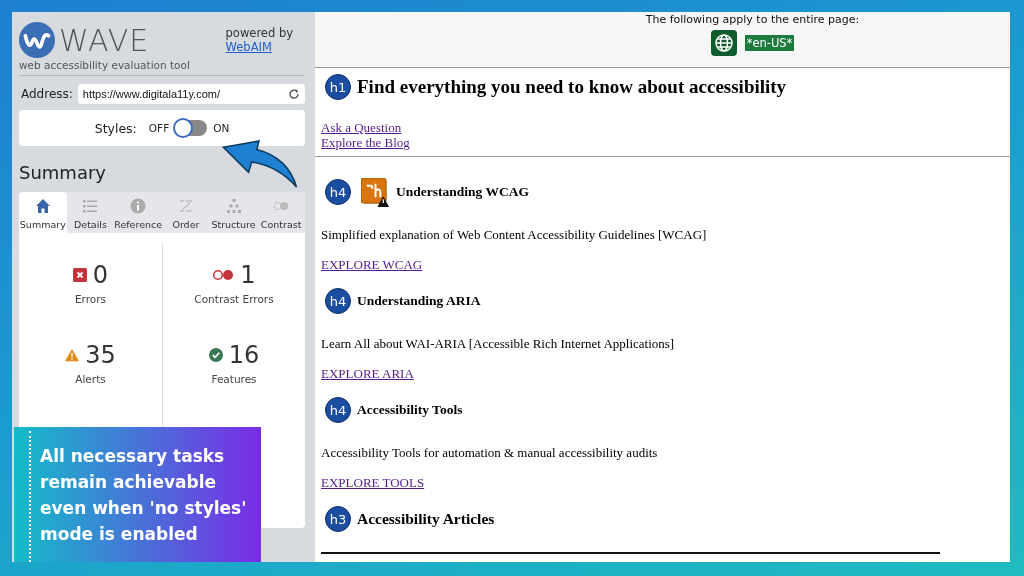 Image resolution: width=1024 pixels, height=576 pixels. What do you see at coordinates (367, 373) in the screenshot?
I see `page-link: EXPLORE ARIA` at bounding box center [367, 373].